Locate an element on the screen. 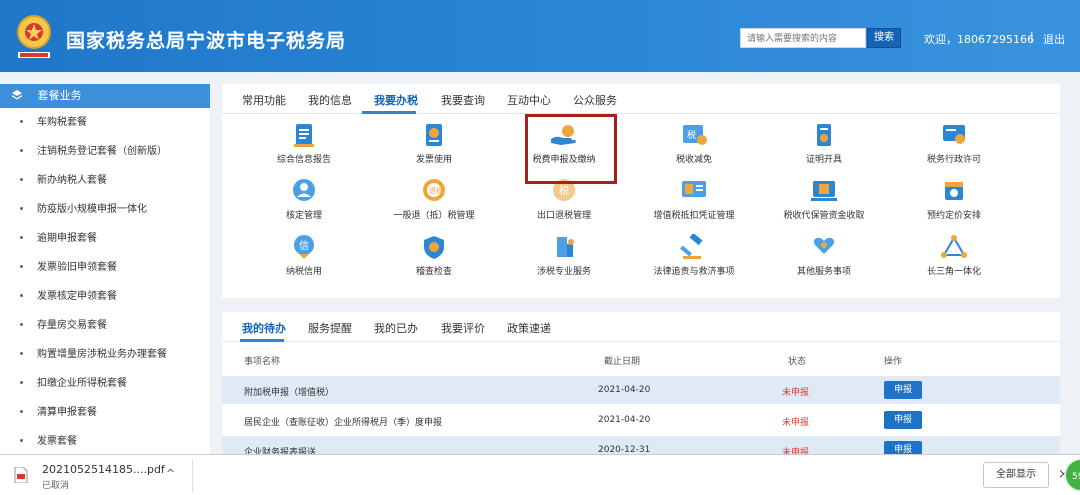 This screenshot has width=1080, height=495. sidebar-item: 注销税务登记套餐（创新版） is located at coordinates (105, 151).